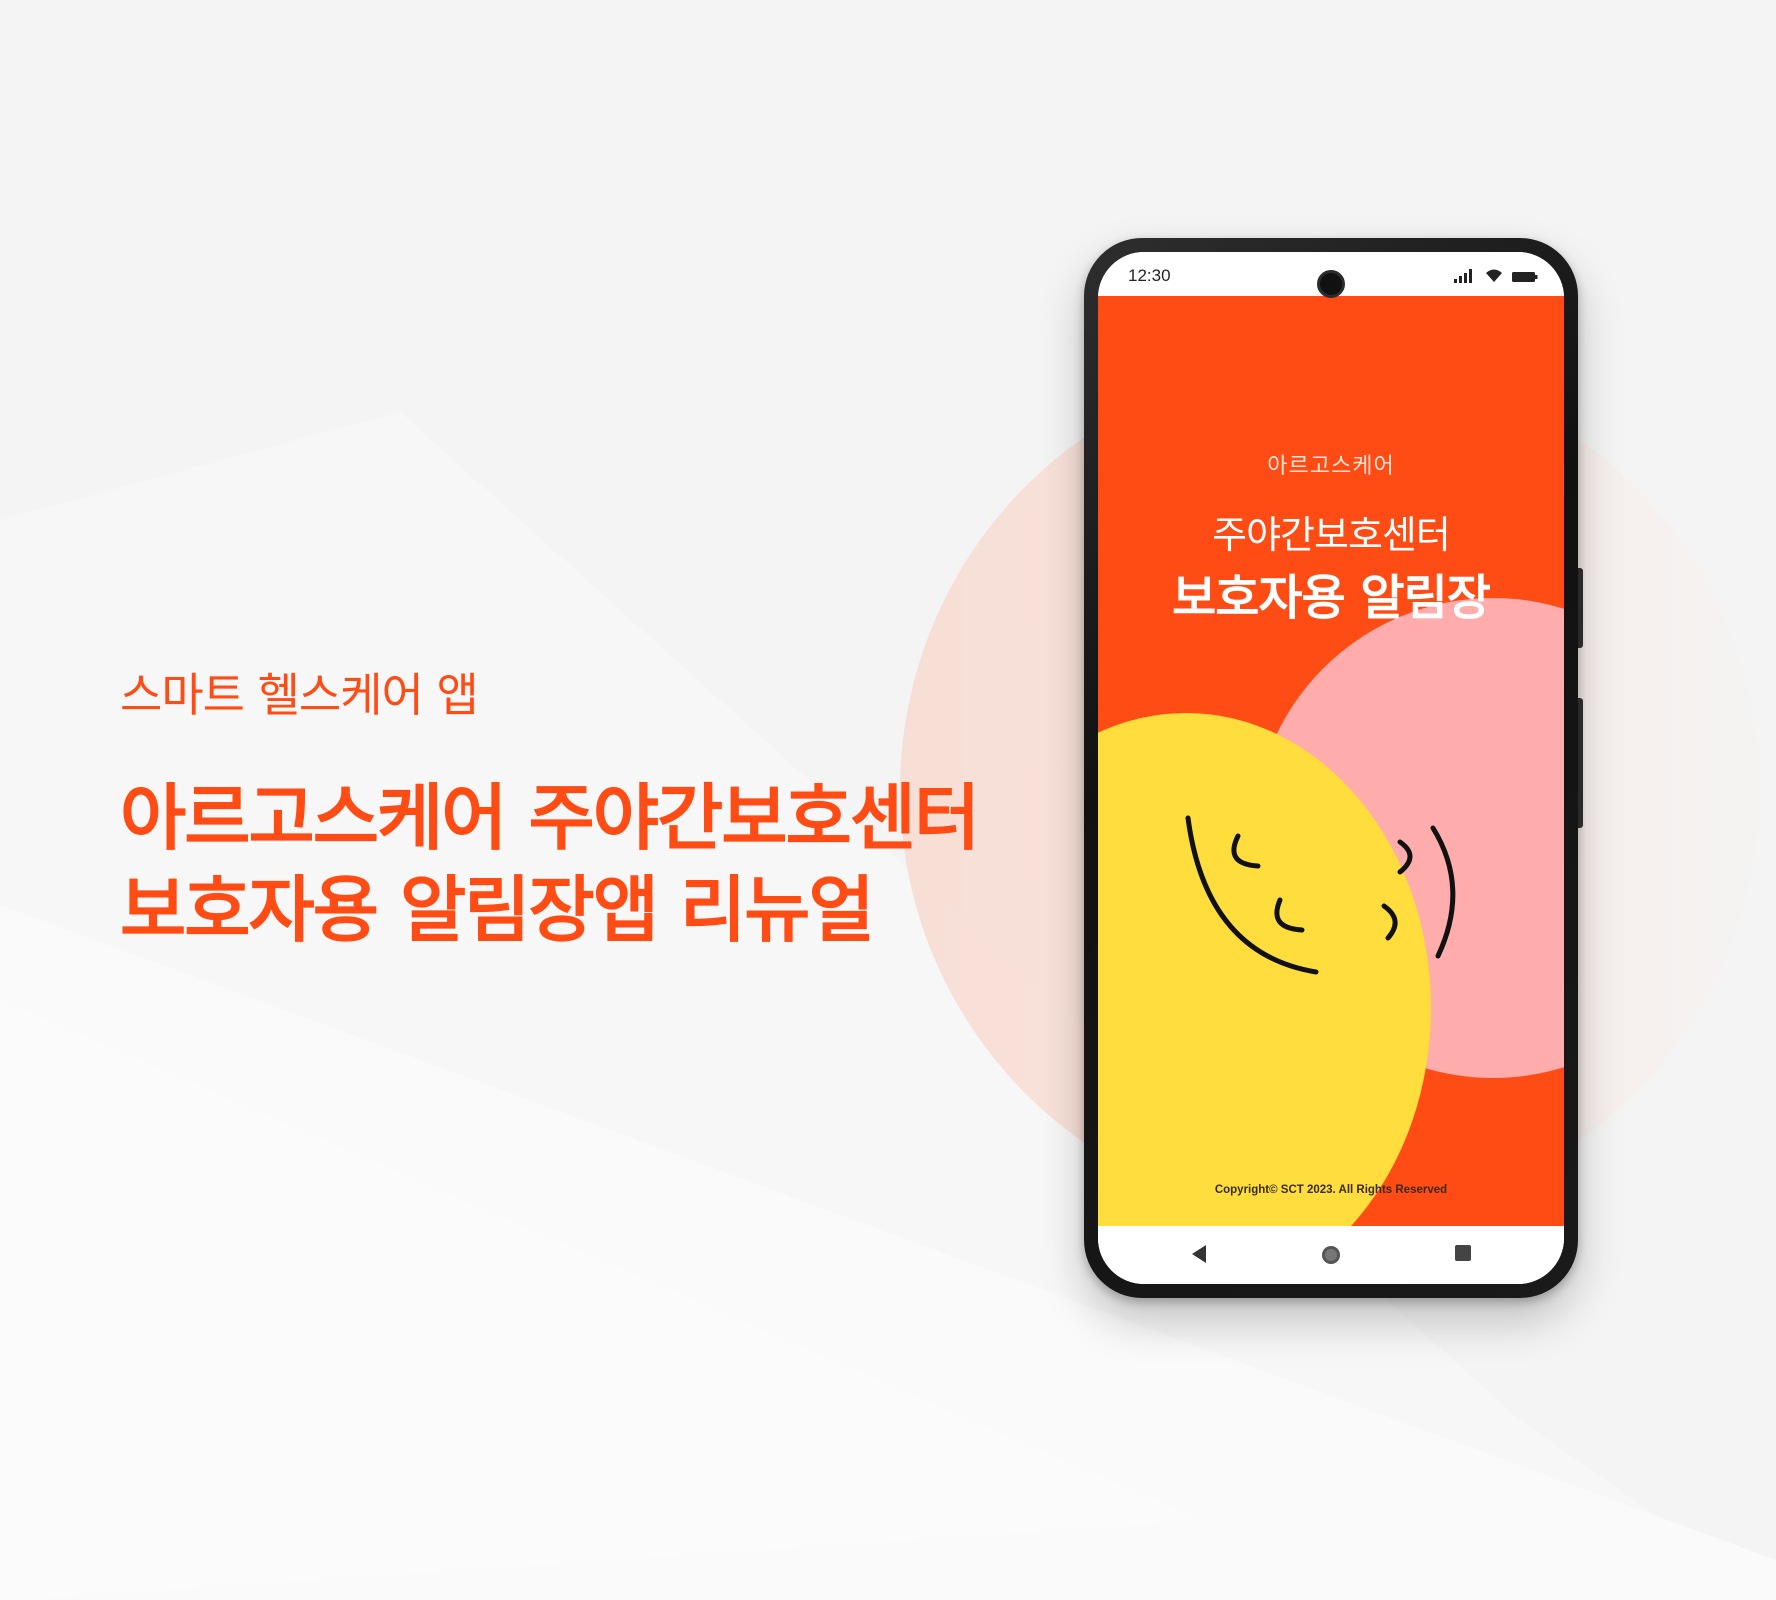 Image resolution: width=1776 pixels, height=1600 pixels. What do you see at coordinates (1331, 284) in the screenshot?
I see `camera-icon` at bounding box center [1331, 284].